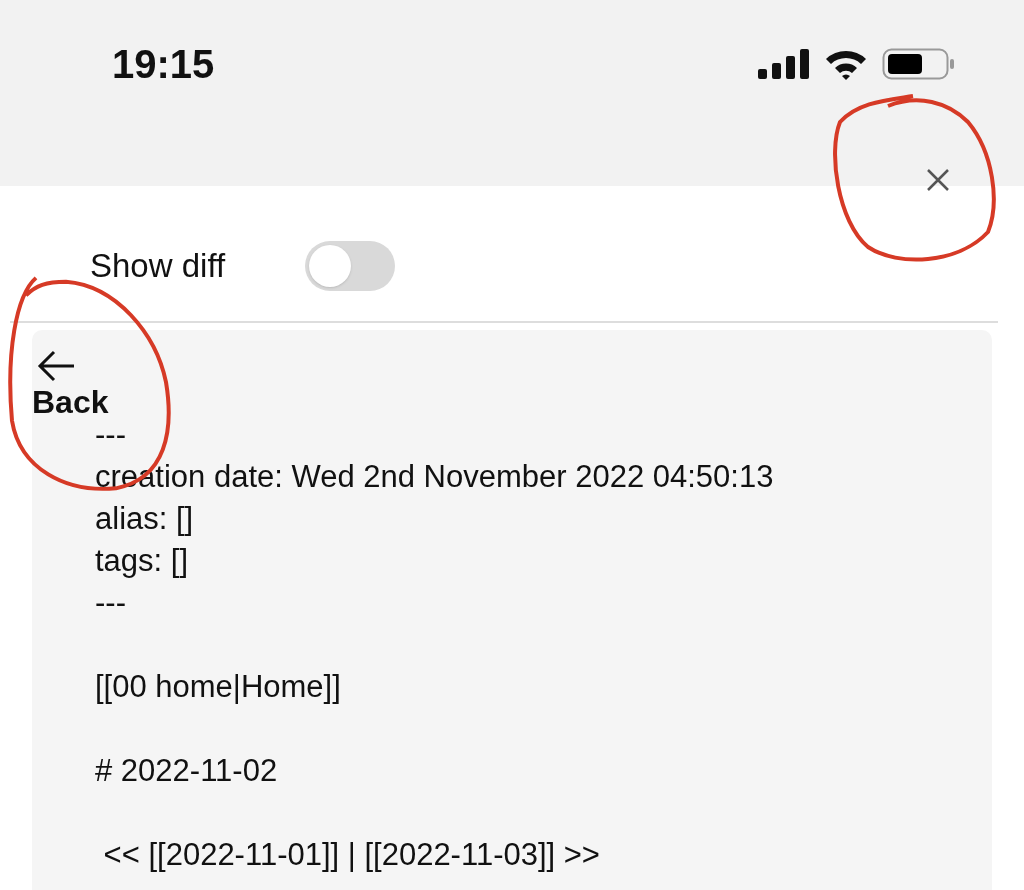  I want to click on note-line: alias: [], so click(145, 519).